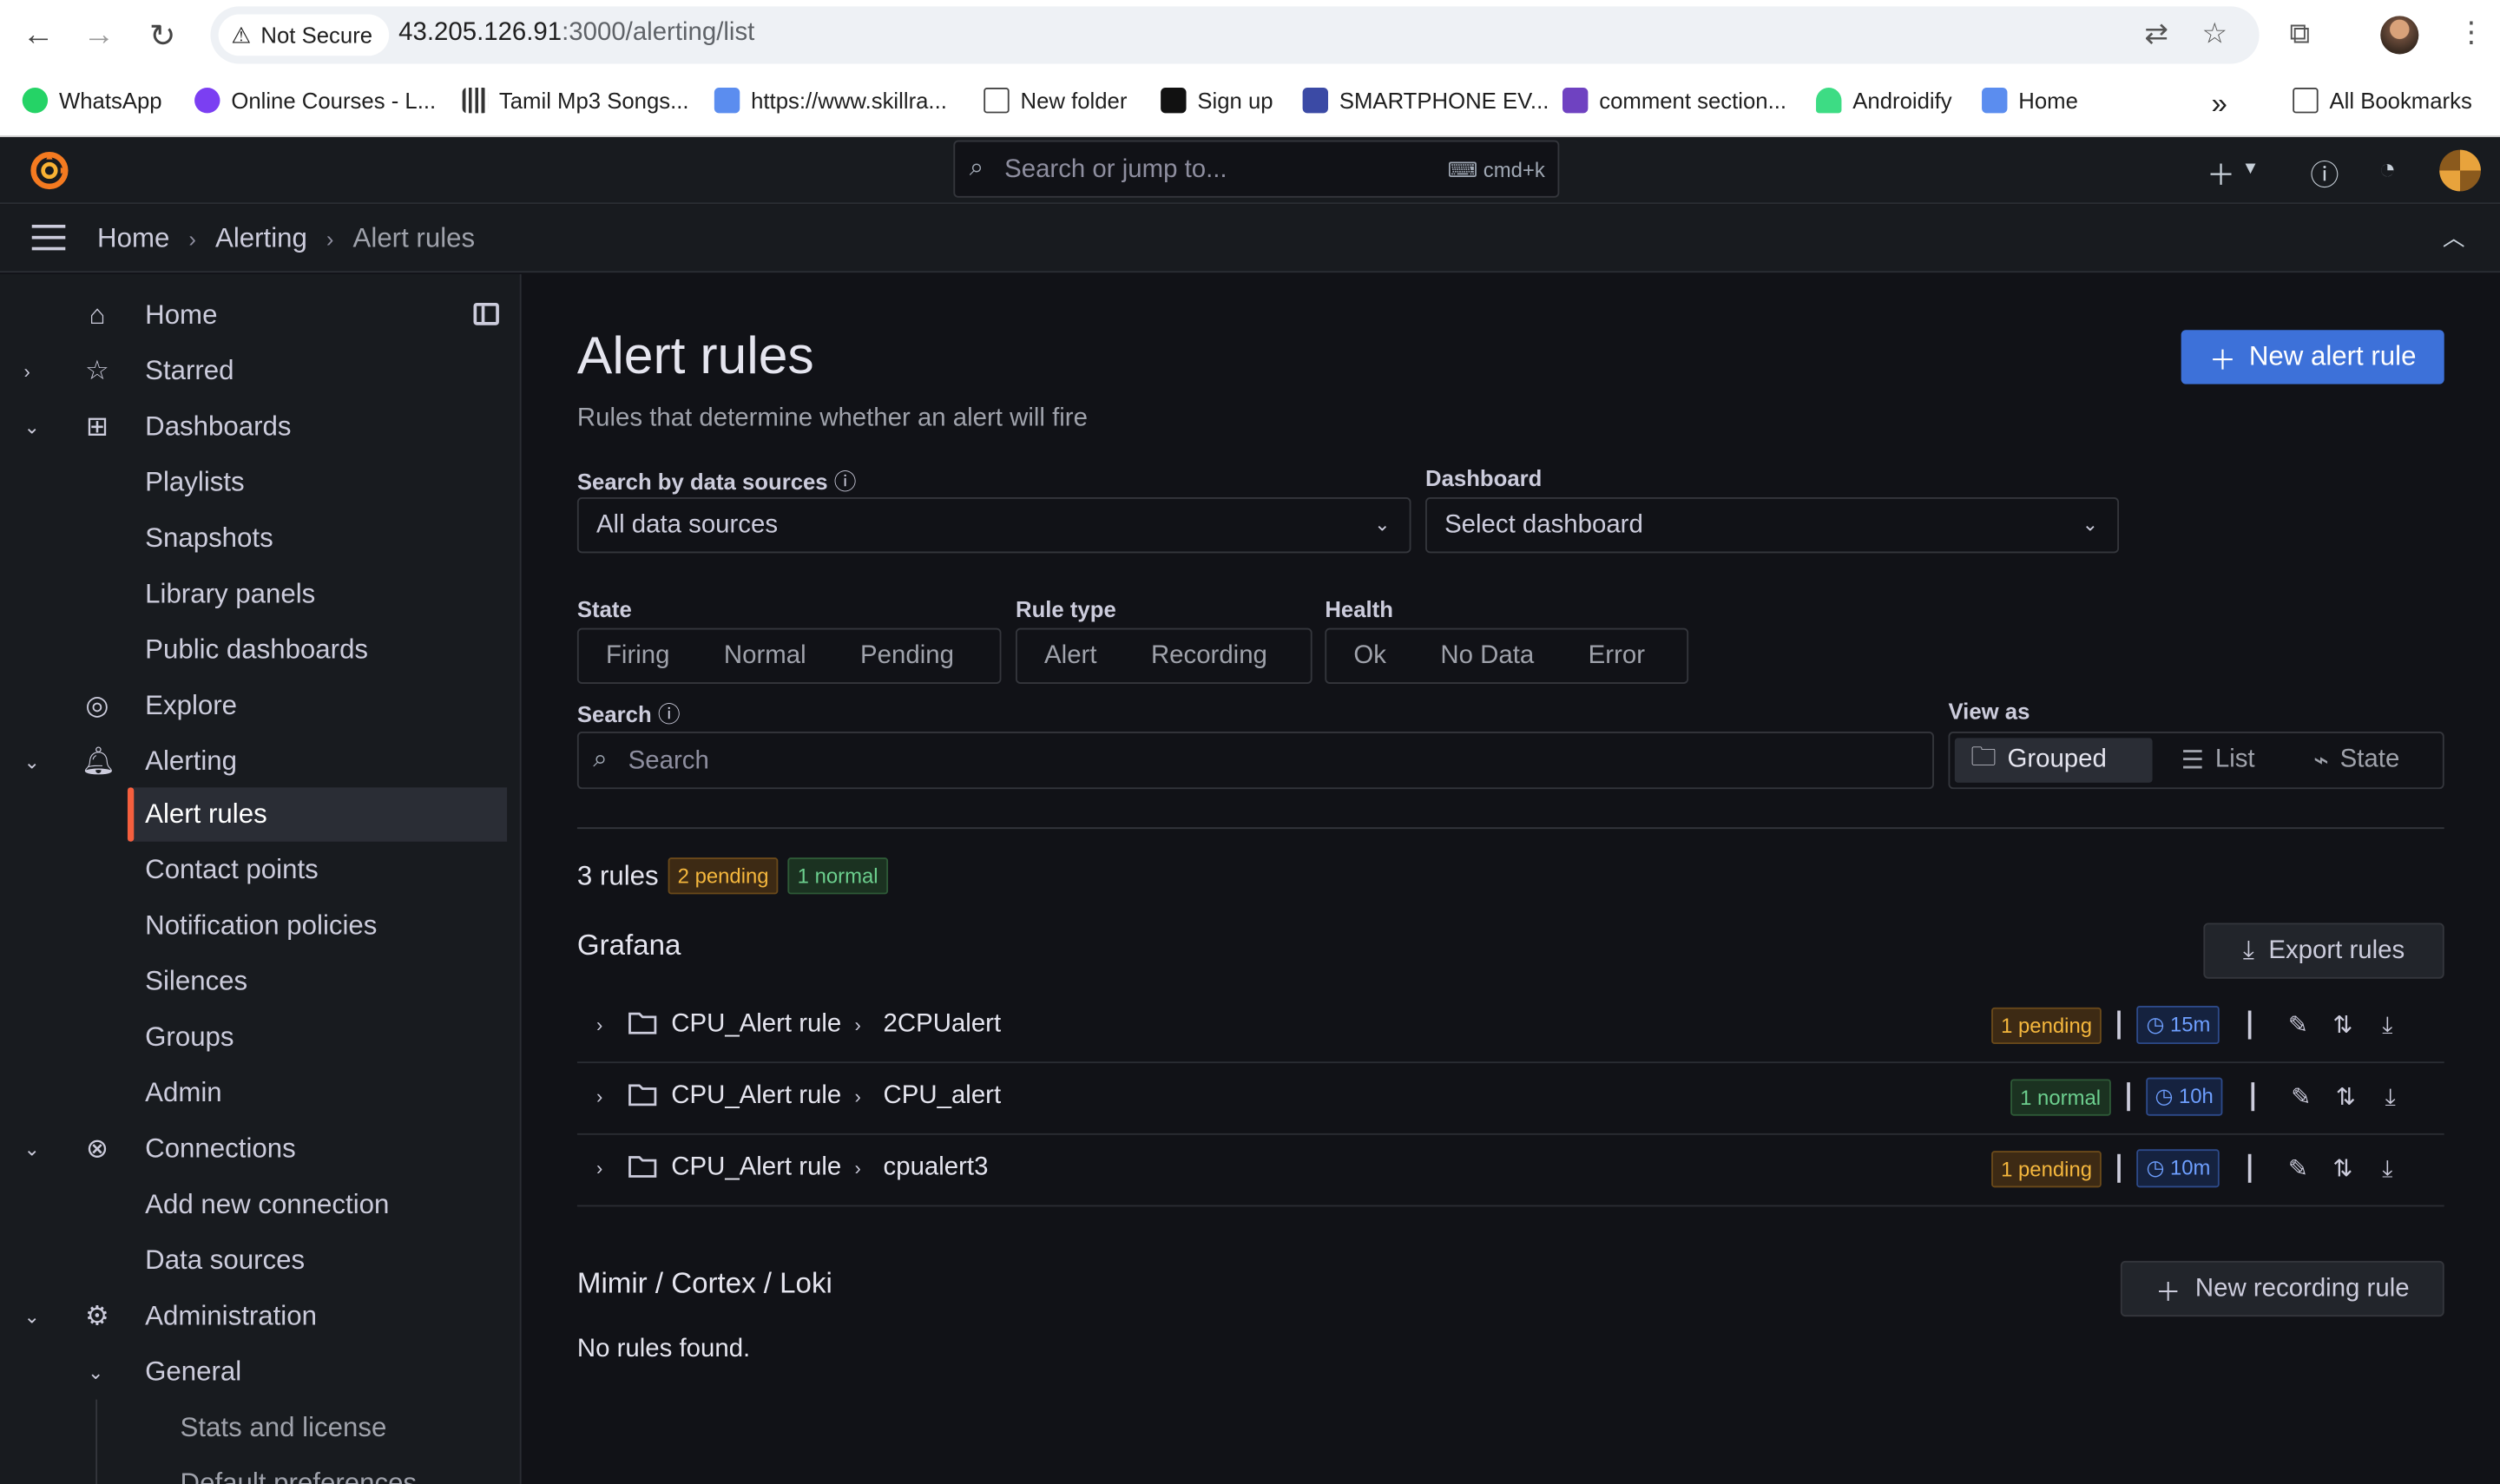 This screenshot has width=2500, height=1484. What do you see at coordinates (1369, 655) in the screenshot?
I see `health-ok-option: Ok` at bounding box center [1369, 655].